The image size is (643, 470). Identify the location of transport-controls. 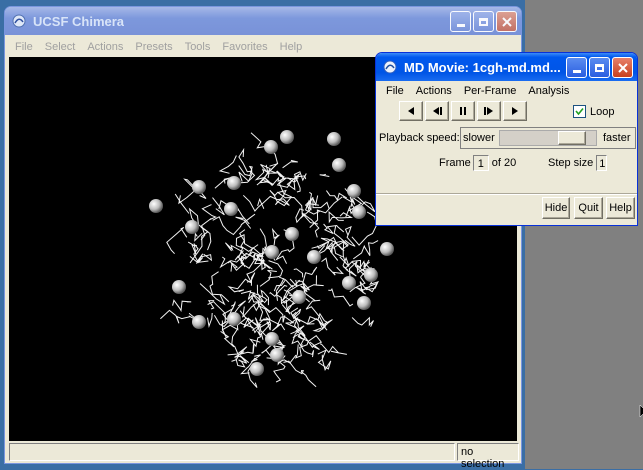
(463, 111).